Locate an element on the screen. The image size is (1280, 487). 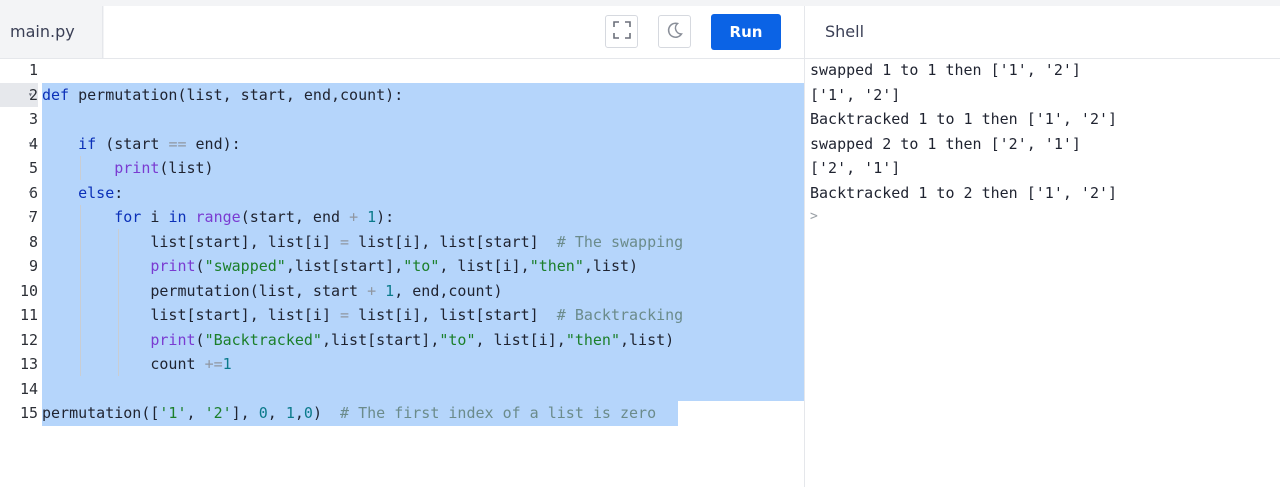
code-line: 5 print(list) is located at coordinates (402, 168).